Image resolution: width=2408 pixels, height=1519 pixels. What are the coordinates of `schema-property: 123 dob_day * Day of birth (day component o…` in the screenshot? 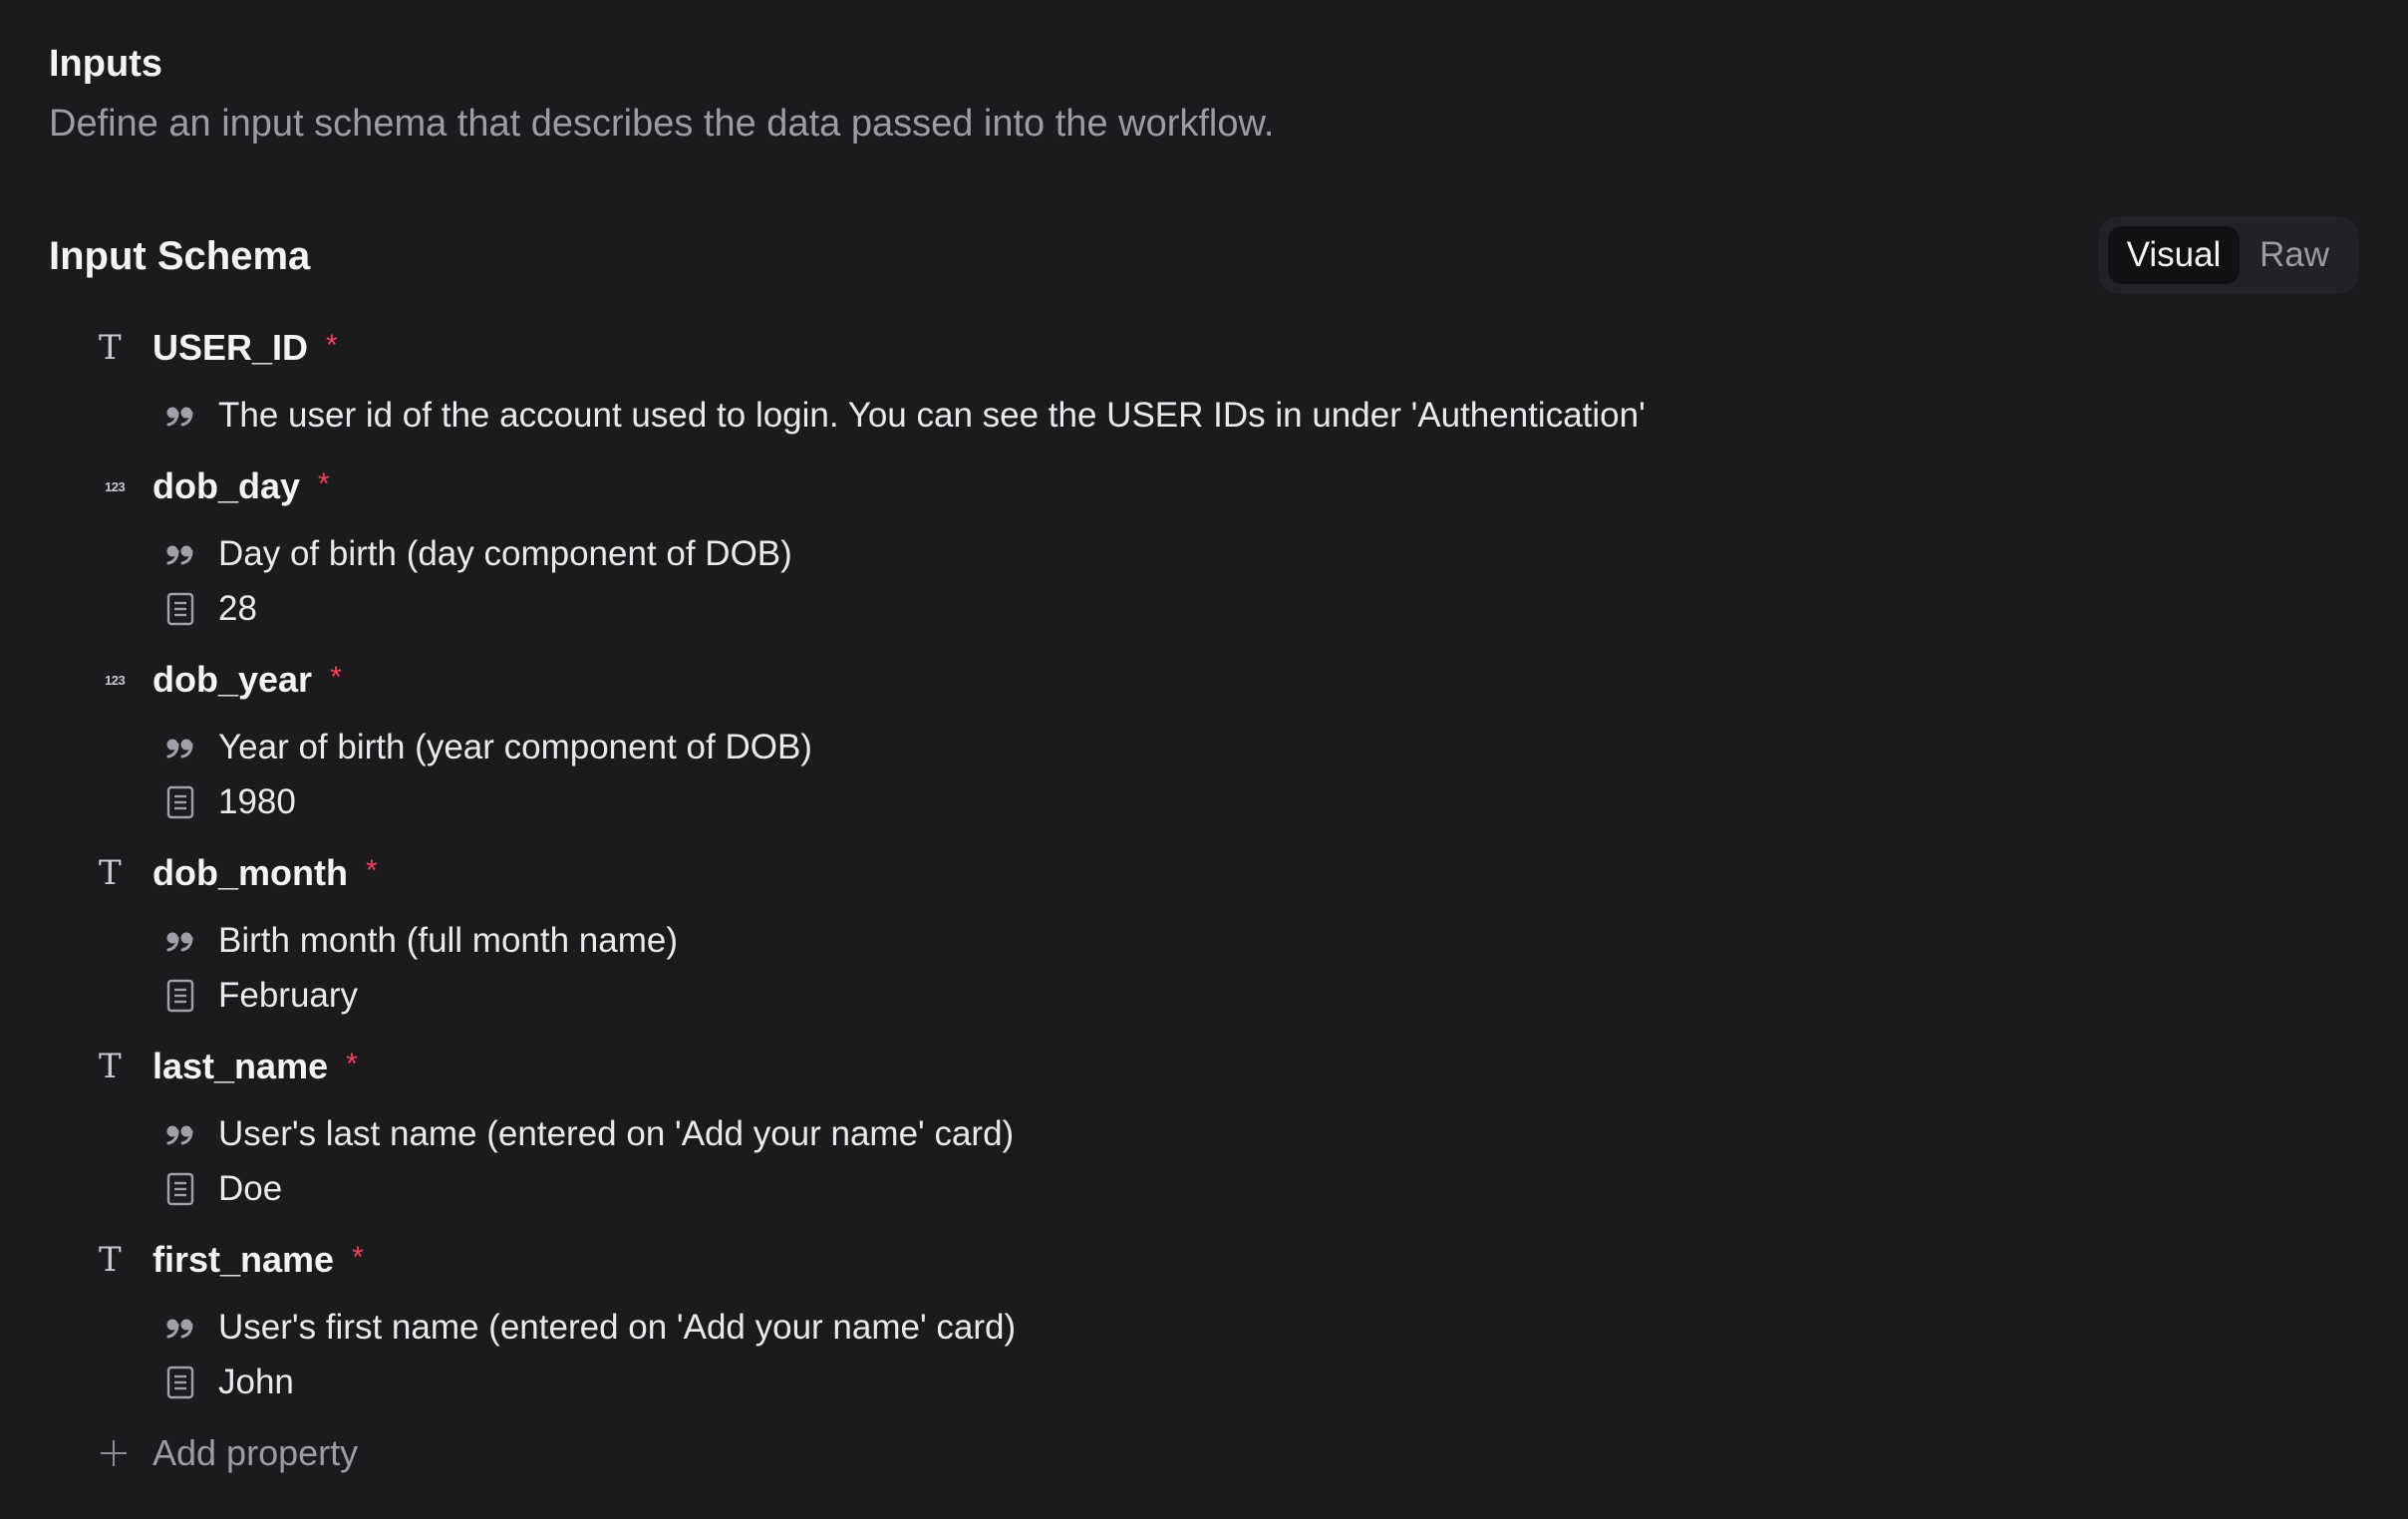 It's located at (1204, 555).